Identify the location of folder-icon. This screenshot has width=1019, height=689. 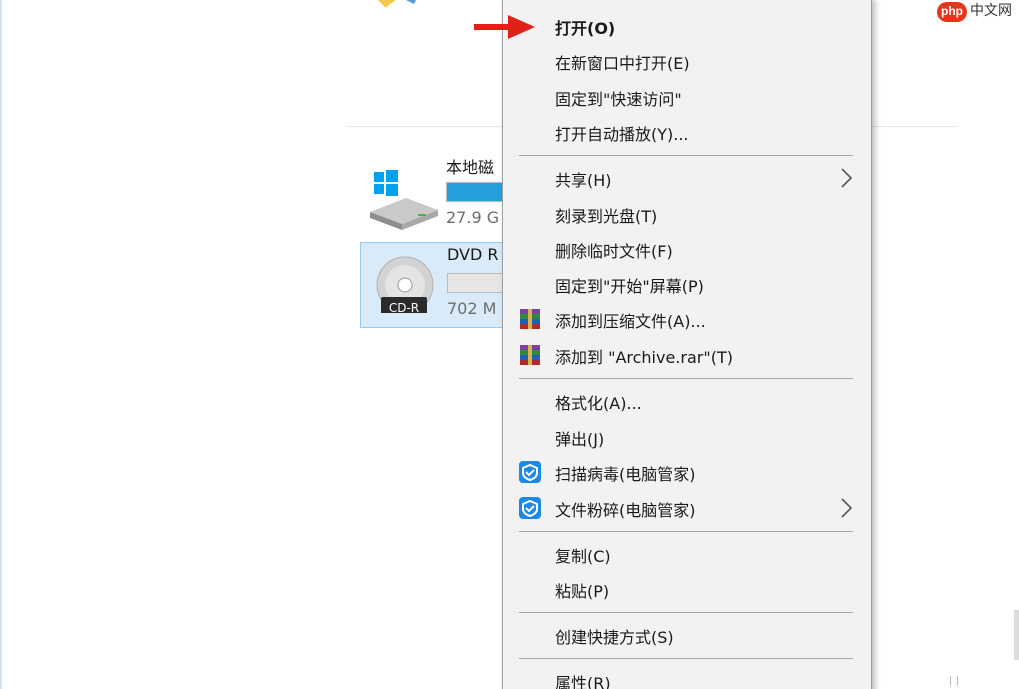
(397, 4).